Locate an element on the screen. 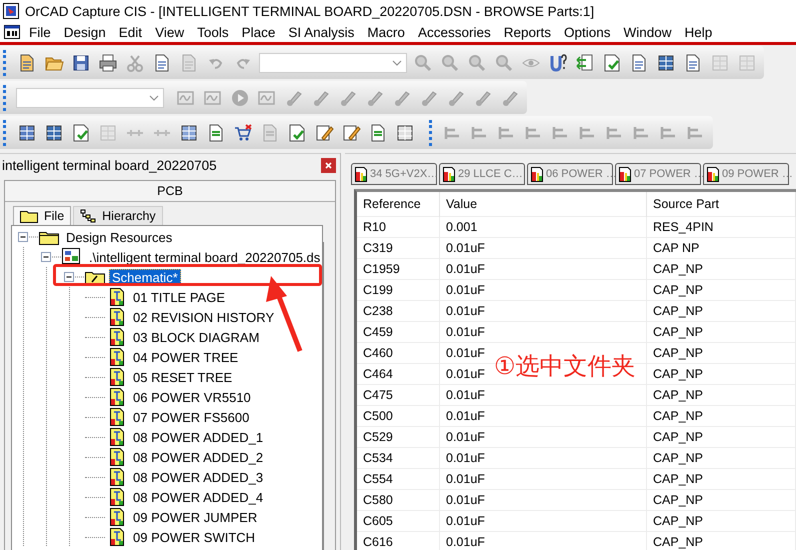 Image resolution: width=796 pixels, height=550 pixels. menu-item: Reports is located at coordinates (527, 32).